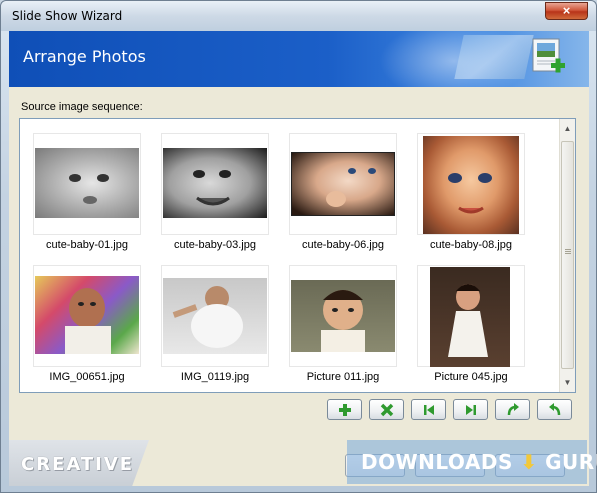 The width and height of the screenshot is (597, 493). Describe the element at coordinates (299, 59) in the screenshot. I see `header-banner: Arrange Photos` at that location.